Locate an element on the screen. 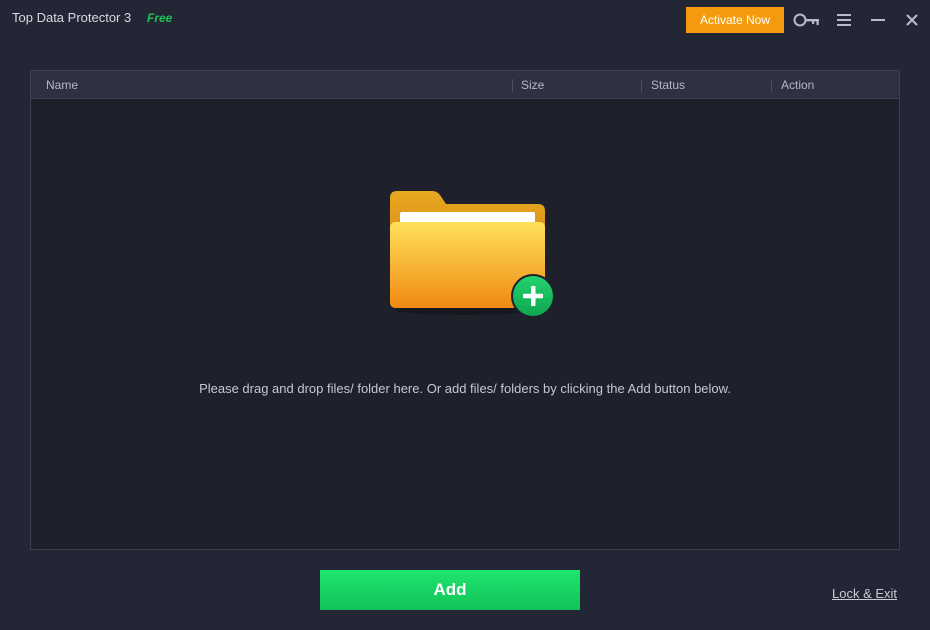  key-icon is located at coordinates (807, 20).